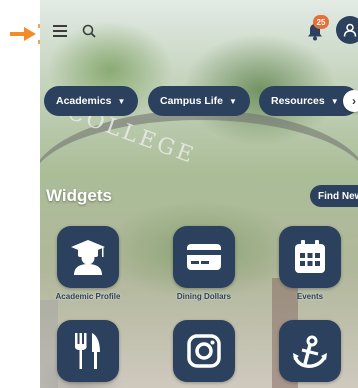 This screenshot has width=358, height=388. I want to click on instagram-icon, so click(204, 351).